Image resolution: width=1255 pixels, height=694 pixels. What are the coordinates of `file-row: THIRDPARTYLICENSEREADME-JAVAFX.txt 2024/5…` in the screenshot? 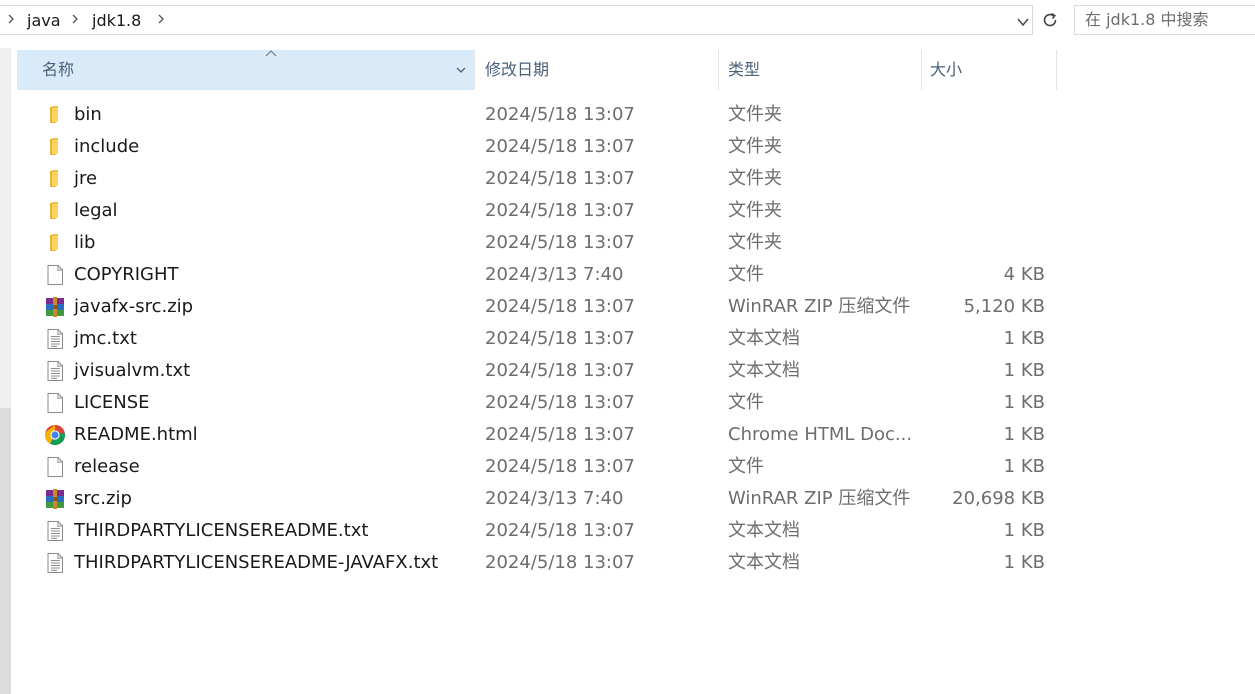 It's located at (627, 563).